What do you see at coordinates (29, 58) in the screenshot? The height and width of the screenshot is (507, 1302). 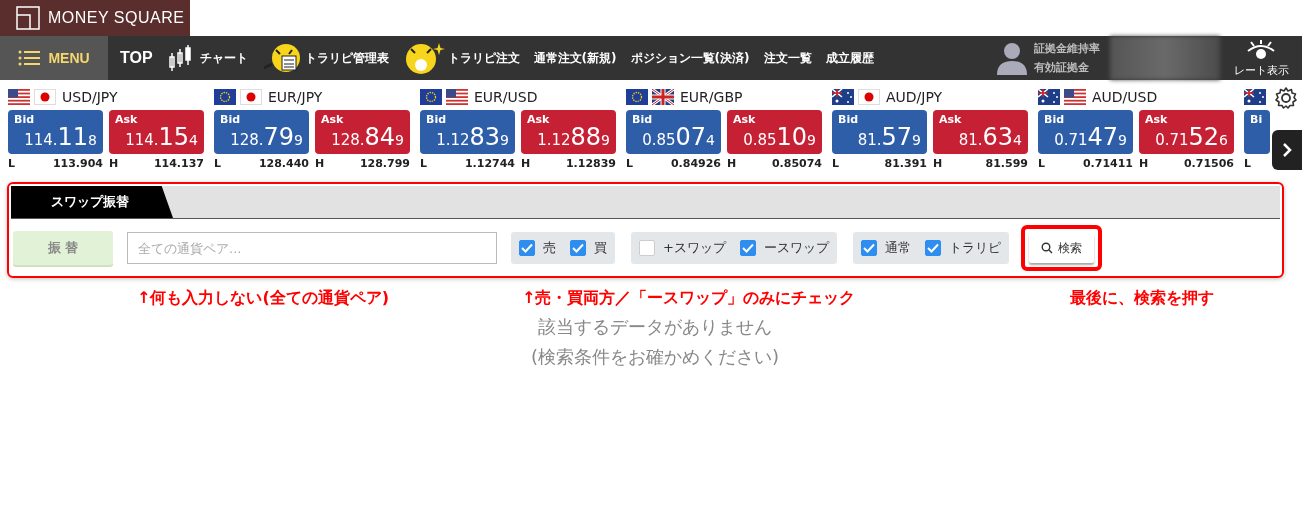 I see `menu-icon` at bounding box center [29, 58].